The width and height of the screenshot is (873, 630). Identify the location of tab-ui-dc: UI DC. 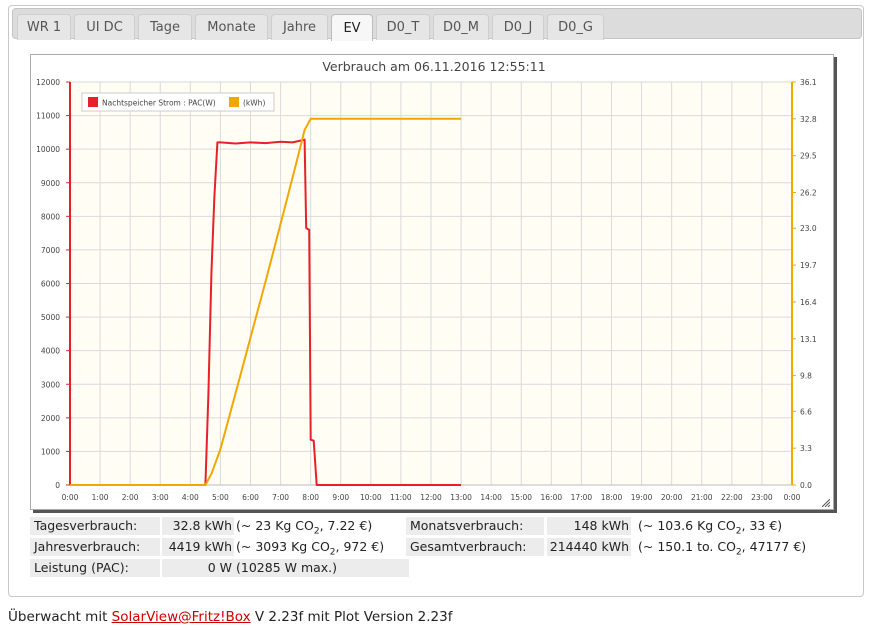
(104, 27).